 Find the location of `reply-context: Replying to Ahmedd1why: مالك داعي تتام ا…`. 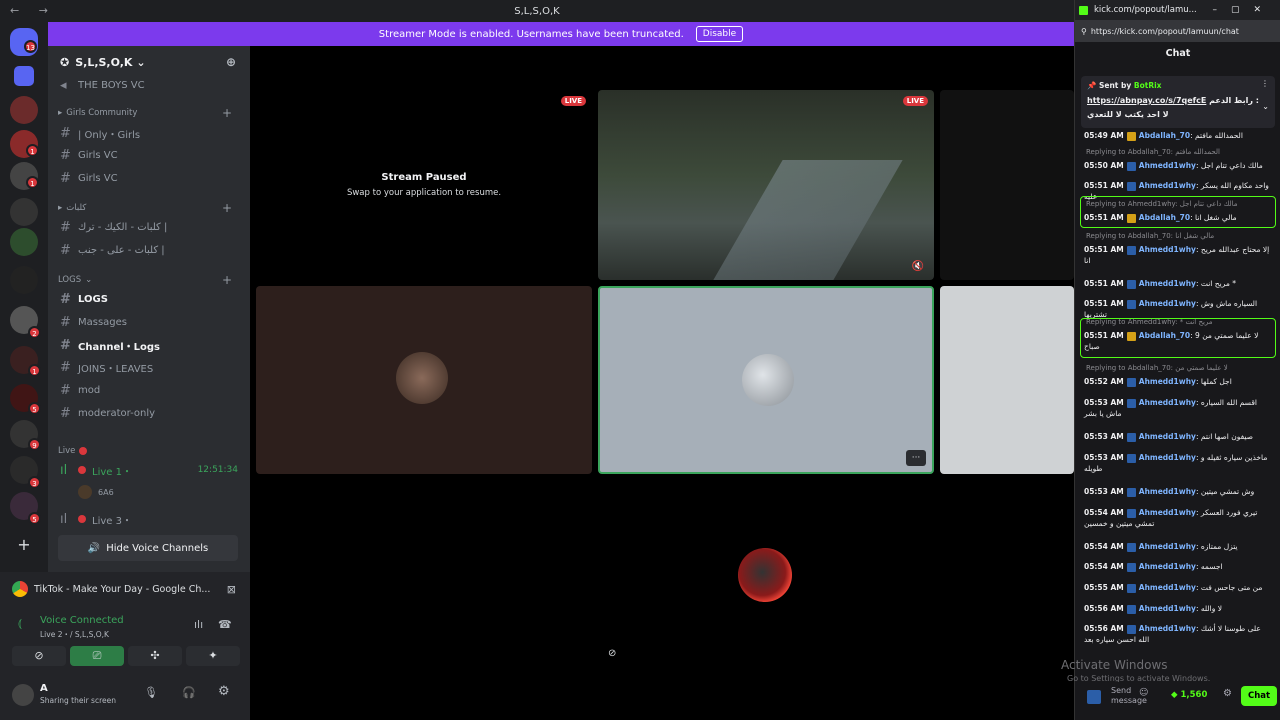

reply-context: Replying to Ahmedd1why: مالك داعي تتام ا… is located at coordinates (1162, 204).